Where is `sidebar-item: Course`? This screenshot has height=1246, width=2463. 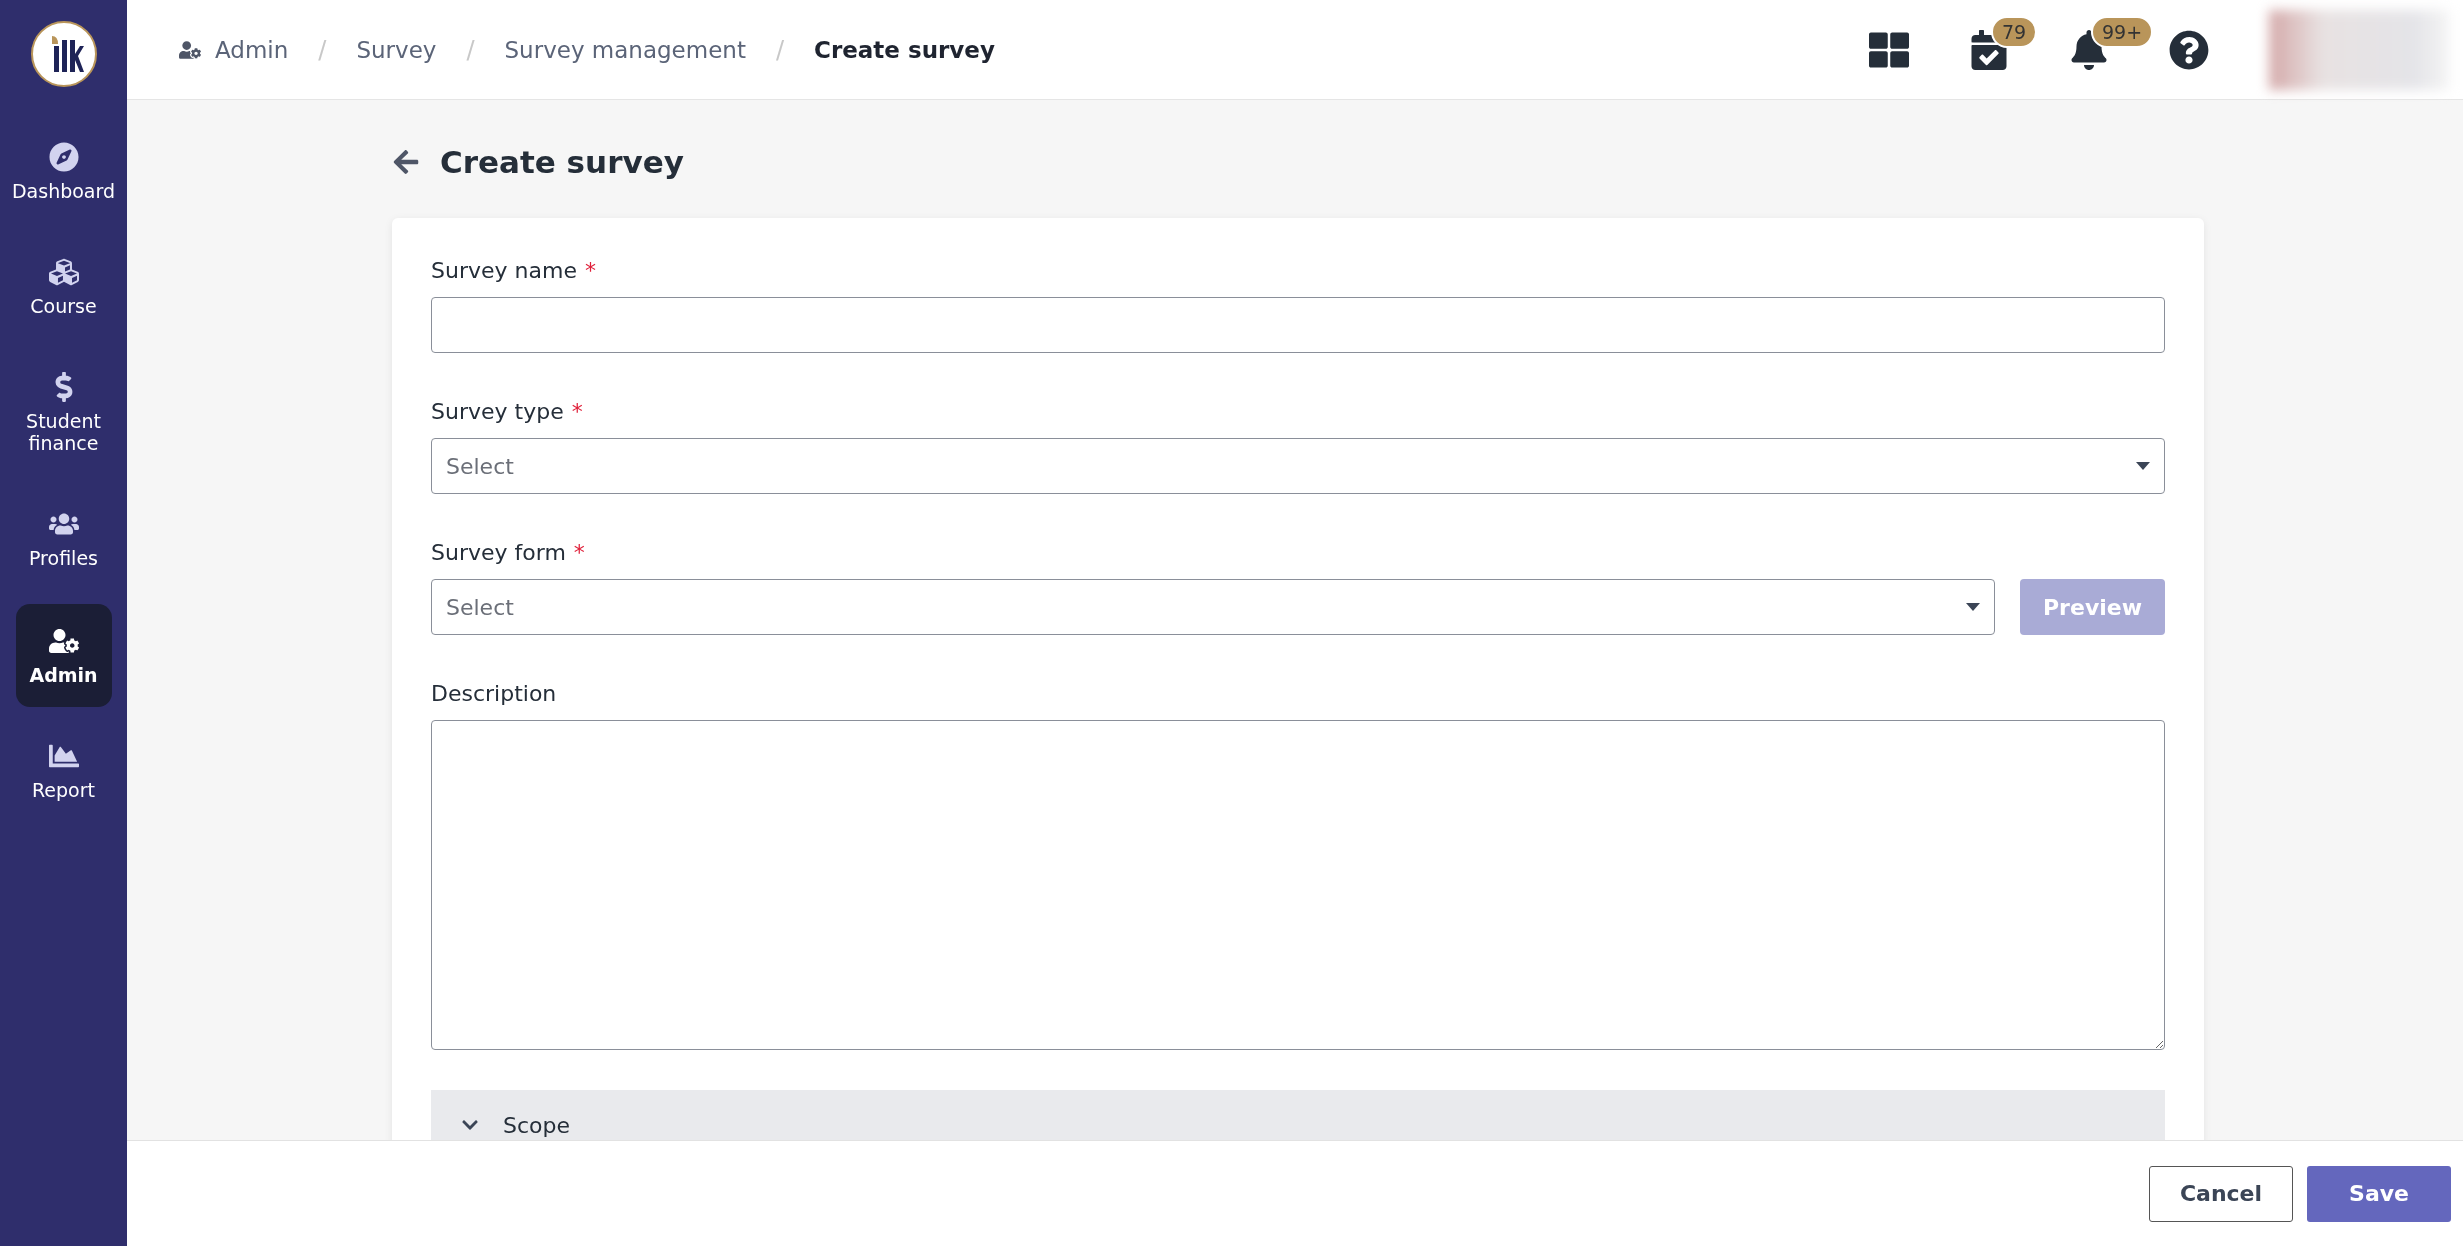 sidebar-item: Course is located at coordinates (63, 287).